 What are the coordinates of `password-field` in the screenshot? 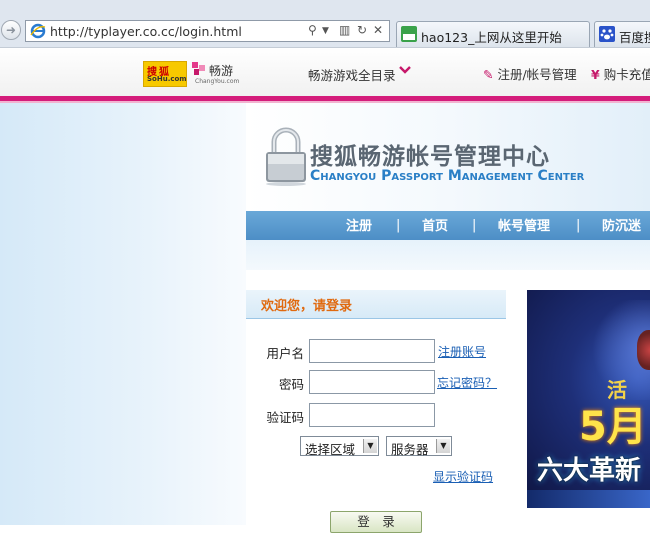 It's located at (372, 382).